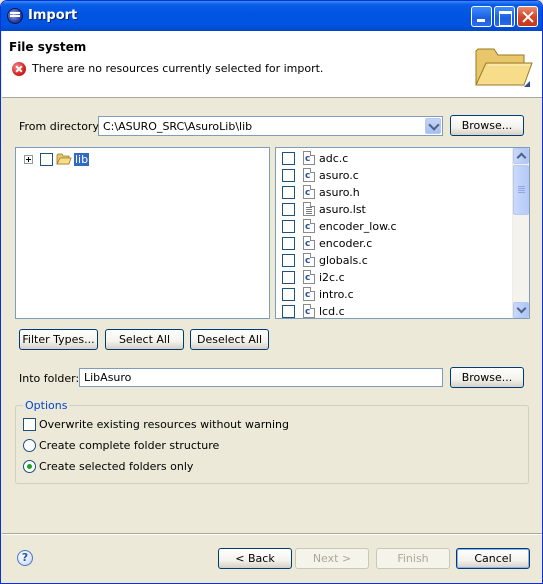  Describe the element at coordinates (394, 294) in the screenshot. I see `file-list-item: c intro.c` at that location.